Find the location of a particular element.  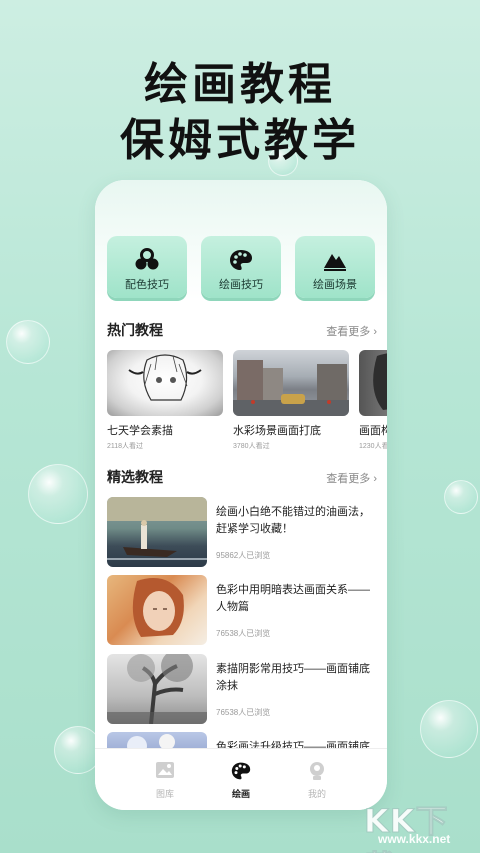

tab-label: 绘画 is located at coordinates (240, 794).